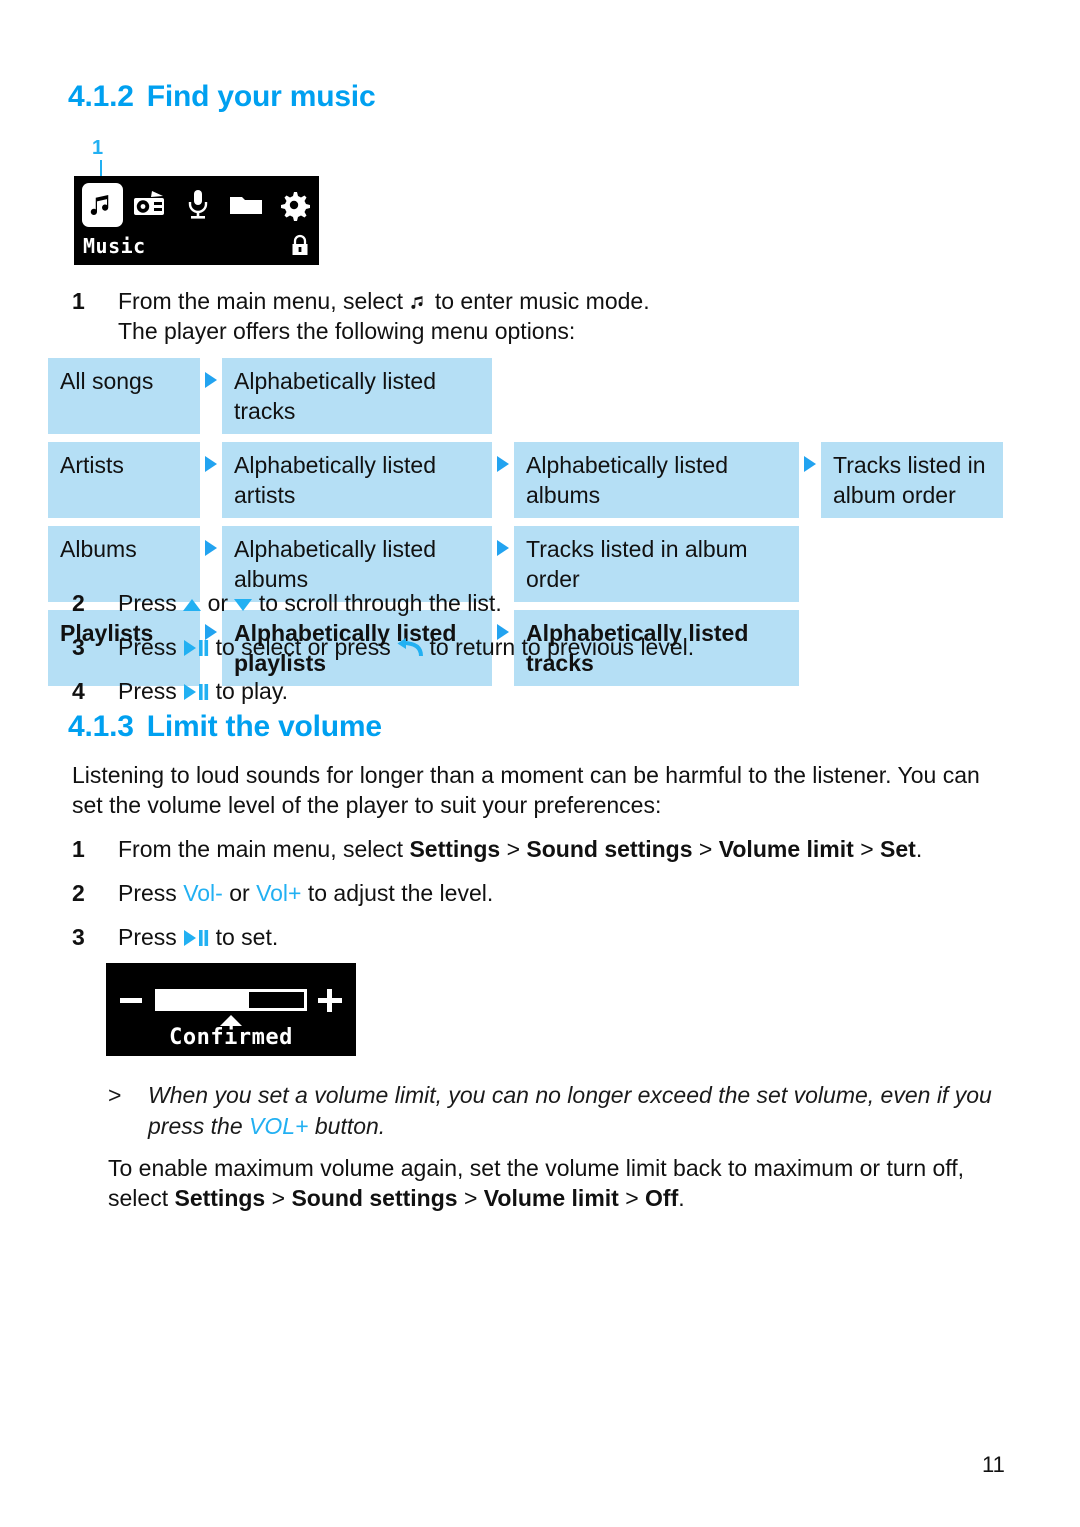 This screenshot has width=1080, height=1527. I want to click on step-text-after: to adjust the level., so click(400, 893).